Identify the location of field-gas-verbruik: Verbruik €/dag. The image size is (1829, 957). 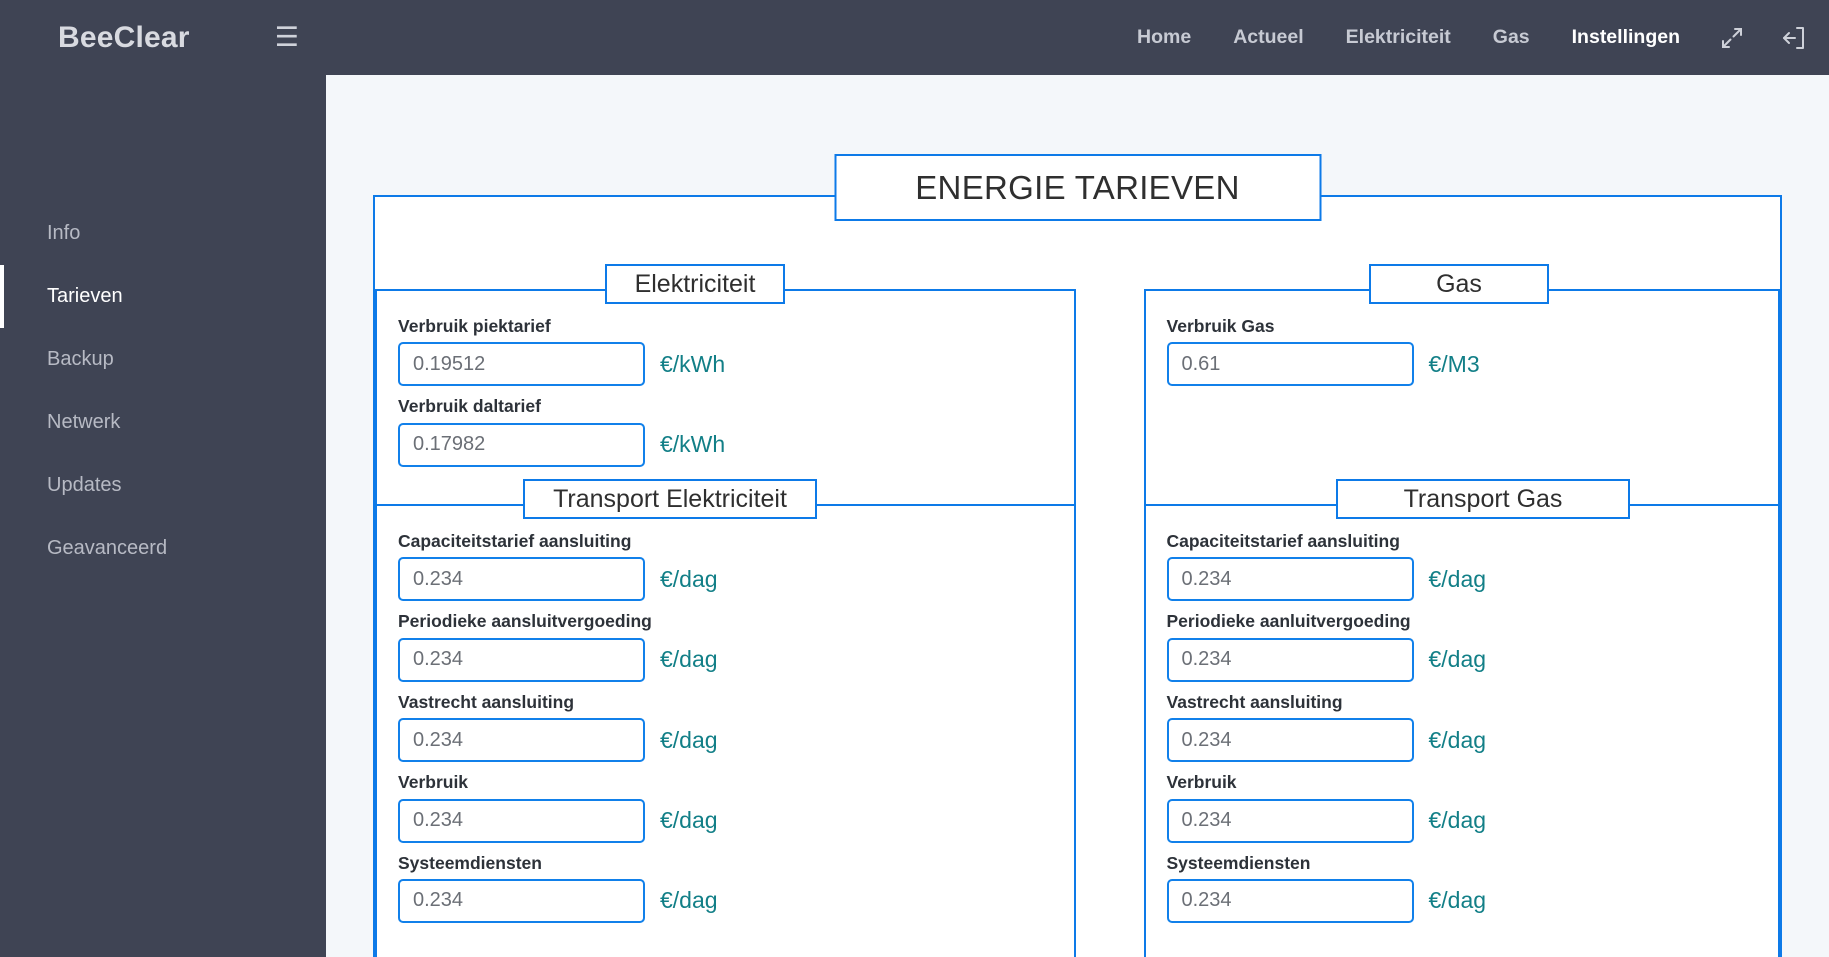
(1472, 806).